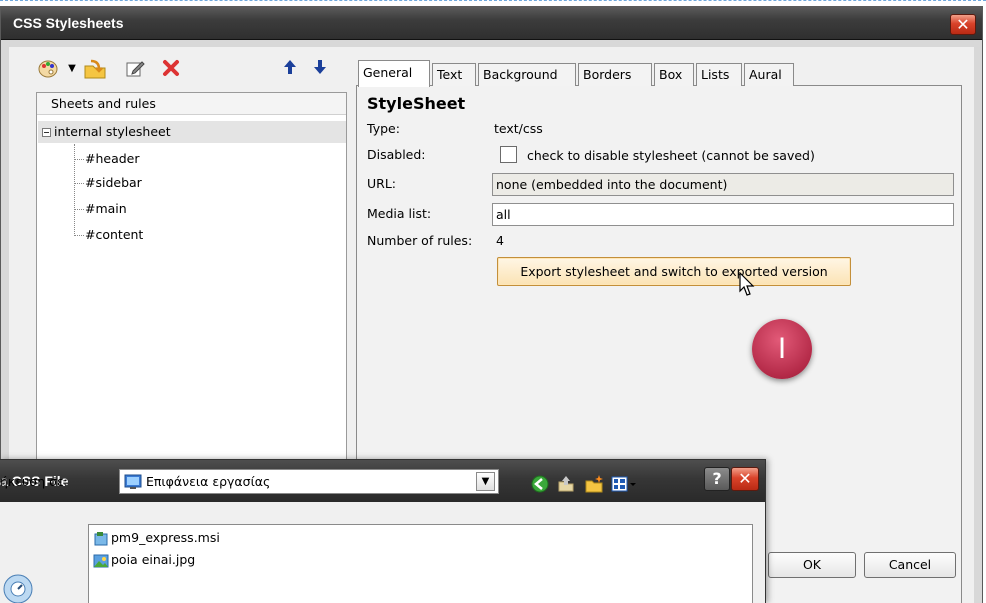 This screenshot has height=603, width=986. What do you see at coordinates (191, 104) in the screenshot?
I see `tree-header: Sheets and rules` at bounding box center [191, 104].